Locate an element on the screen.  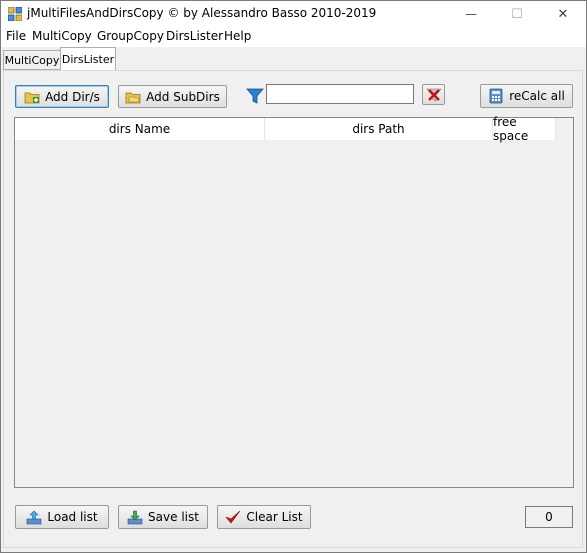
minimize-icon: — is located at coordinates (471, 14).